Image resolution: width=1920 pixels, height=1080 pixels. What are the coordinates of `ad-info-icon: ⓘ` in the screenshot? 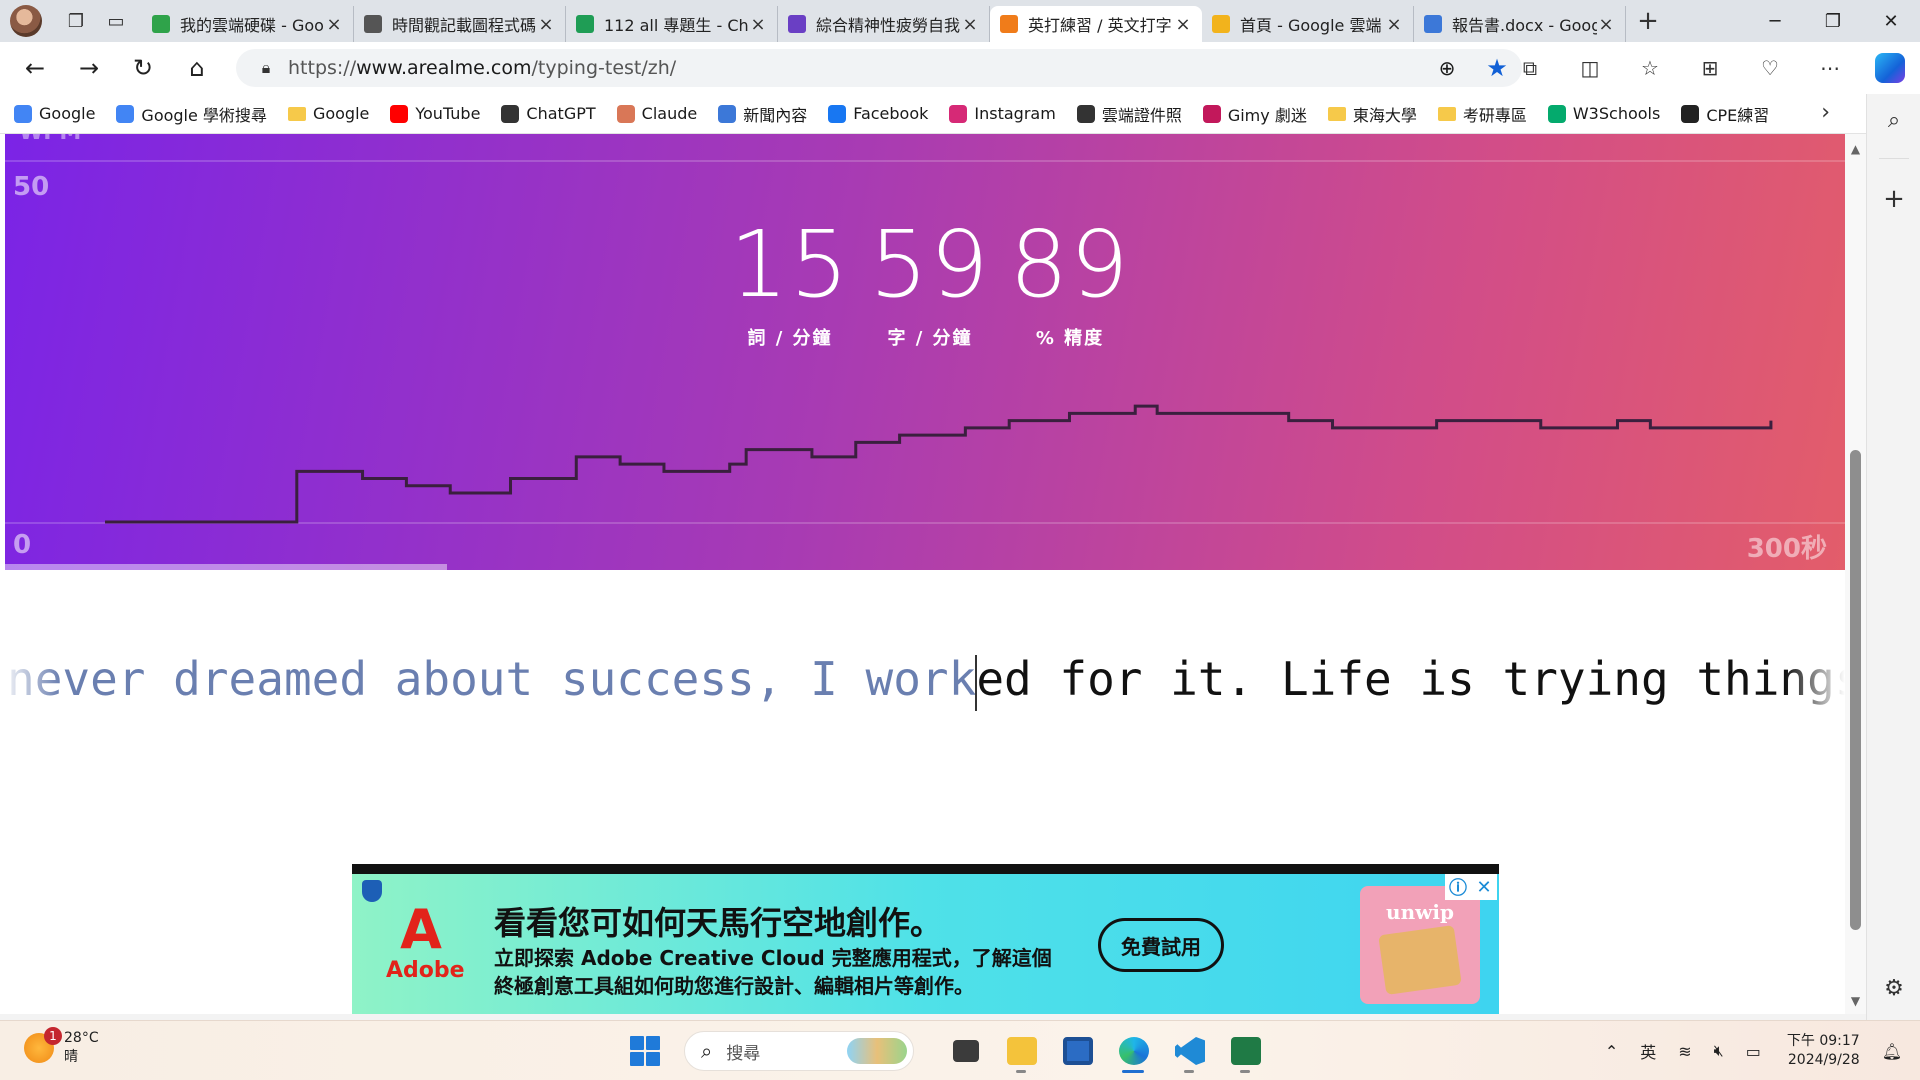 It's located at (1458, 887).